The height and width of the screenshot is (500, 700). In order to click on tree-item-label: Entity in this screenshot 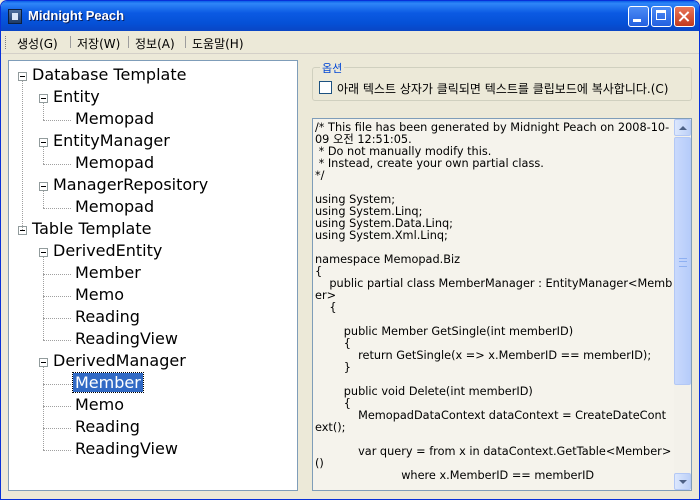, I will do `click(76, 96)`.